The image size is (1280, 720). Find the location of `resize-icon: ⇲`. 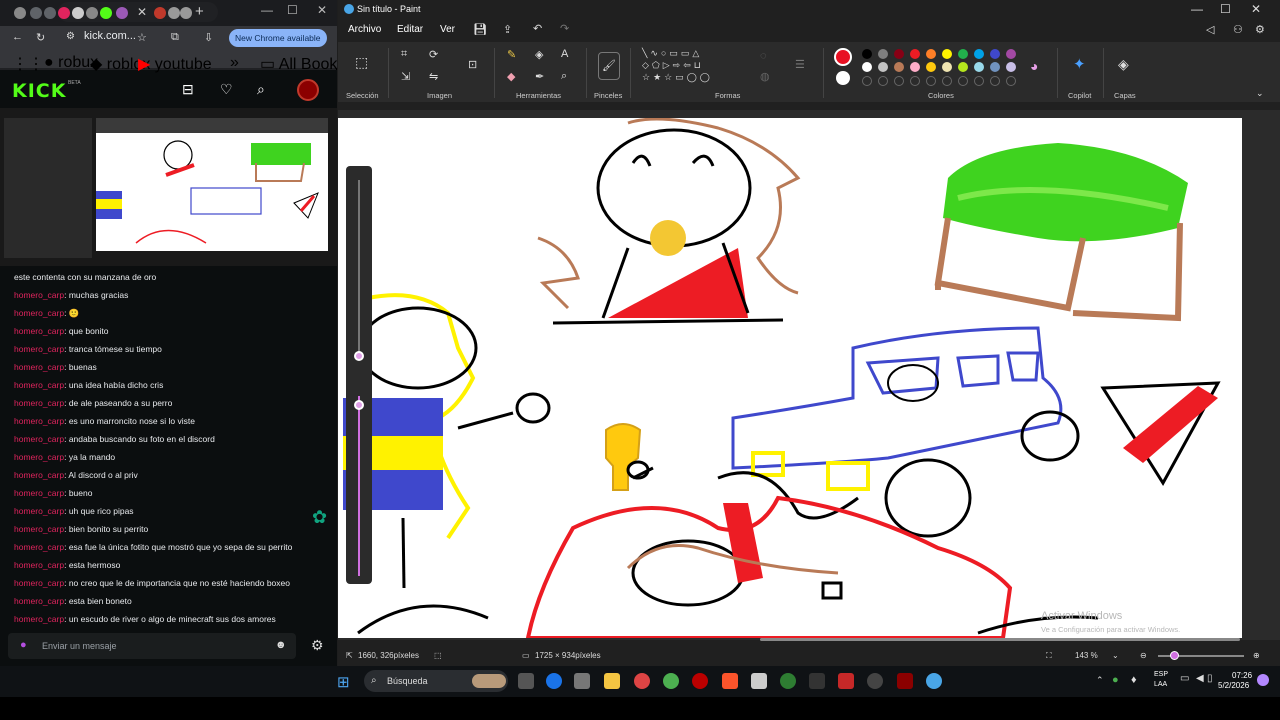

resize-icon: ⇲ is located at coordinates (405, 76).